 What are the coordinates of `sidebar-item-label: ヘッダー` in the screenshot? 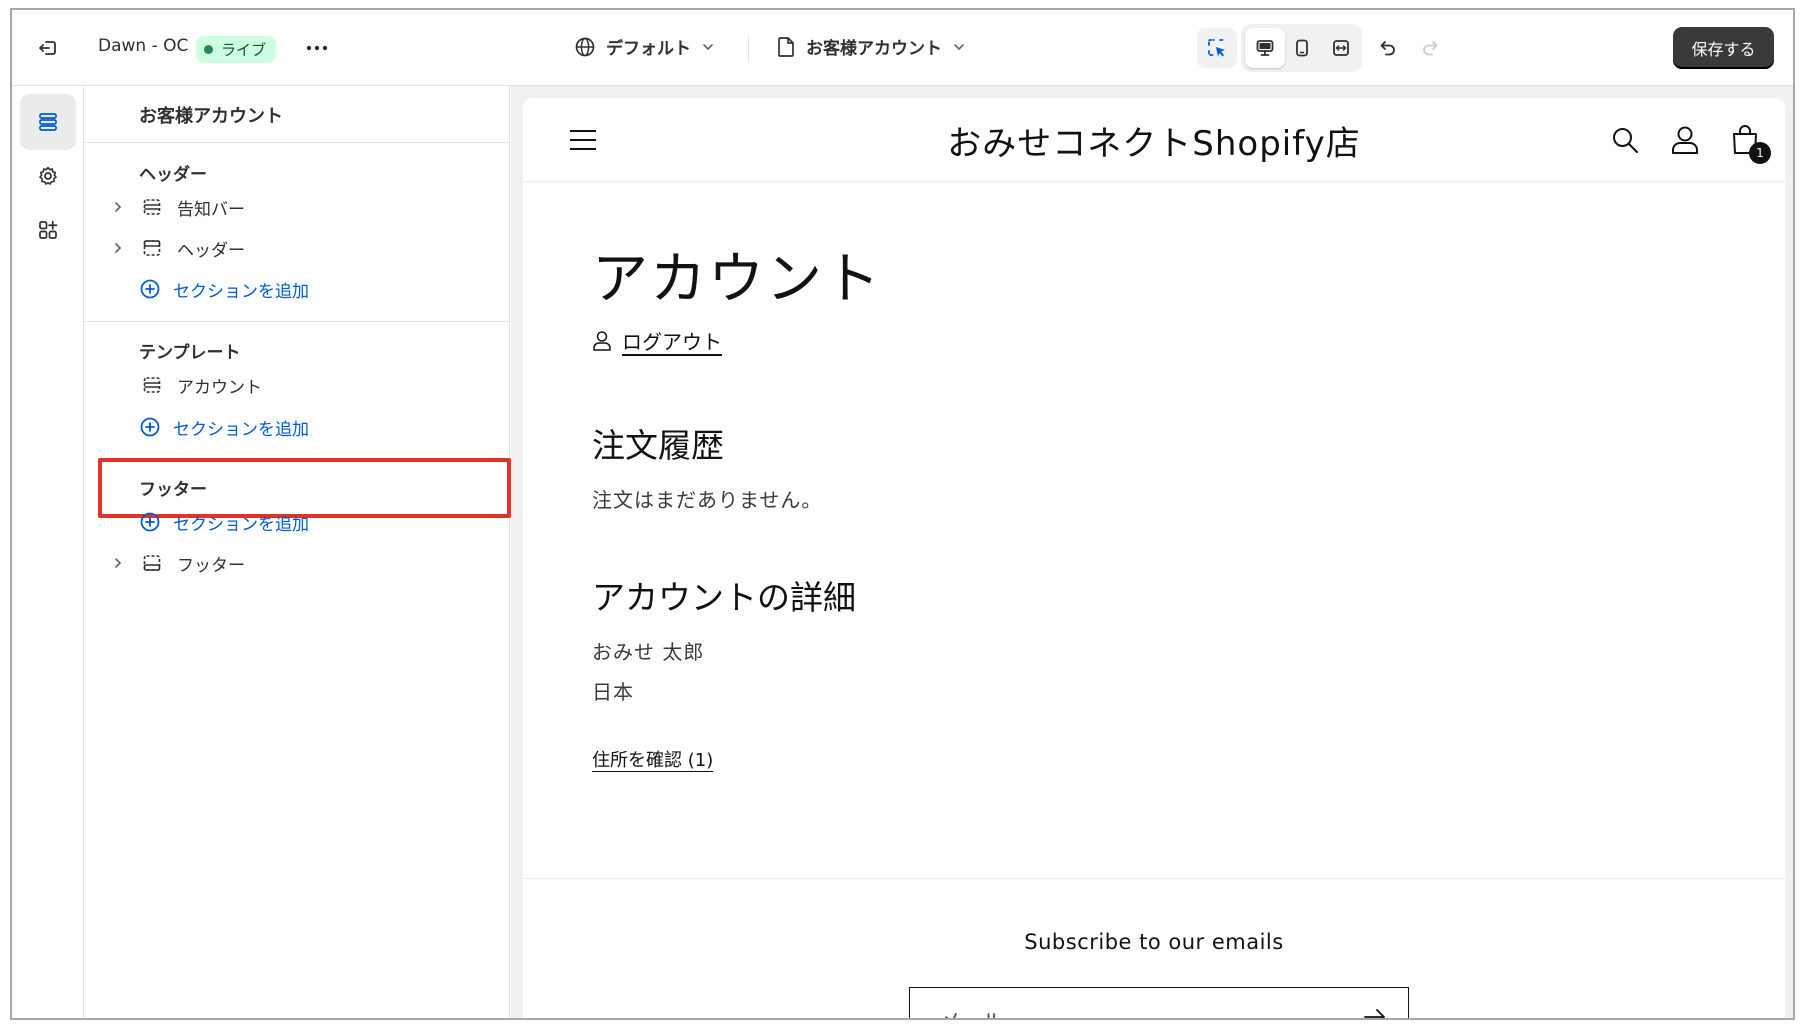 It's located at (211, 250).